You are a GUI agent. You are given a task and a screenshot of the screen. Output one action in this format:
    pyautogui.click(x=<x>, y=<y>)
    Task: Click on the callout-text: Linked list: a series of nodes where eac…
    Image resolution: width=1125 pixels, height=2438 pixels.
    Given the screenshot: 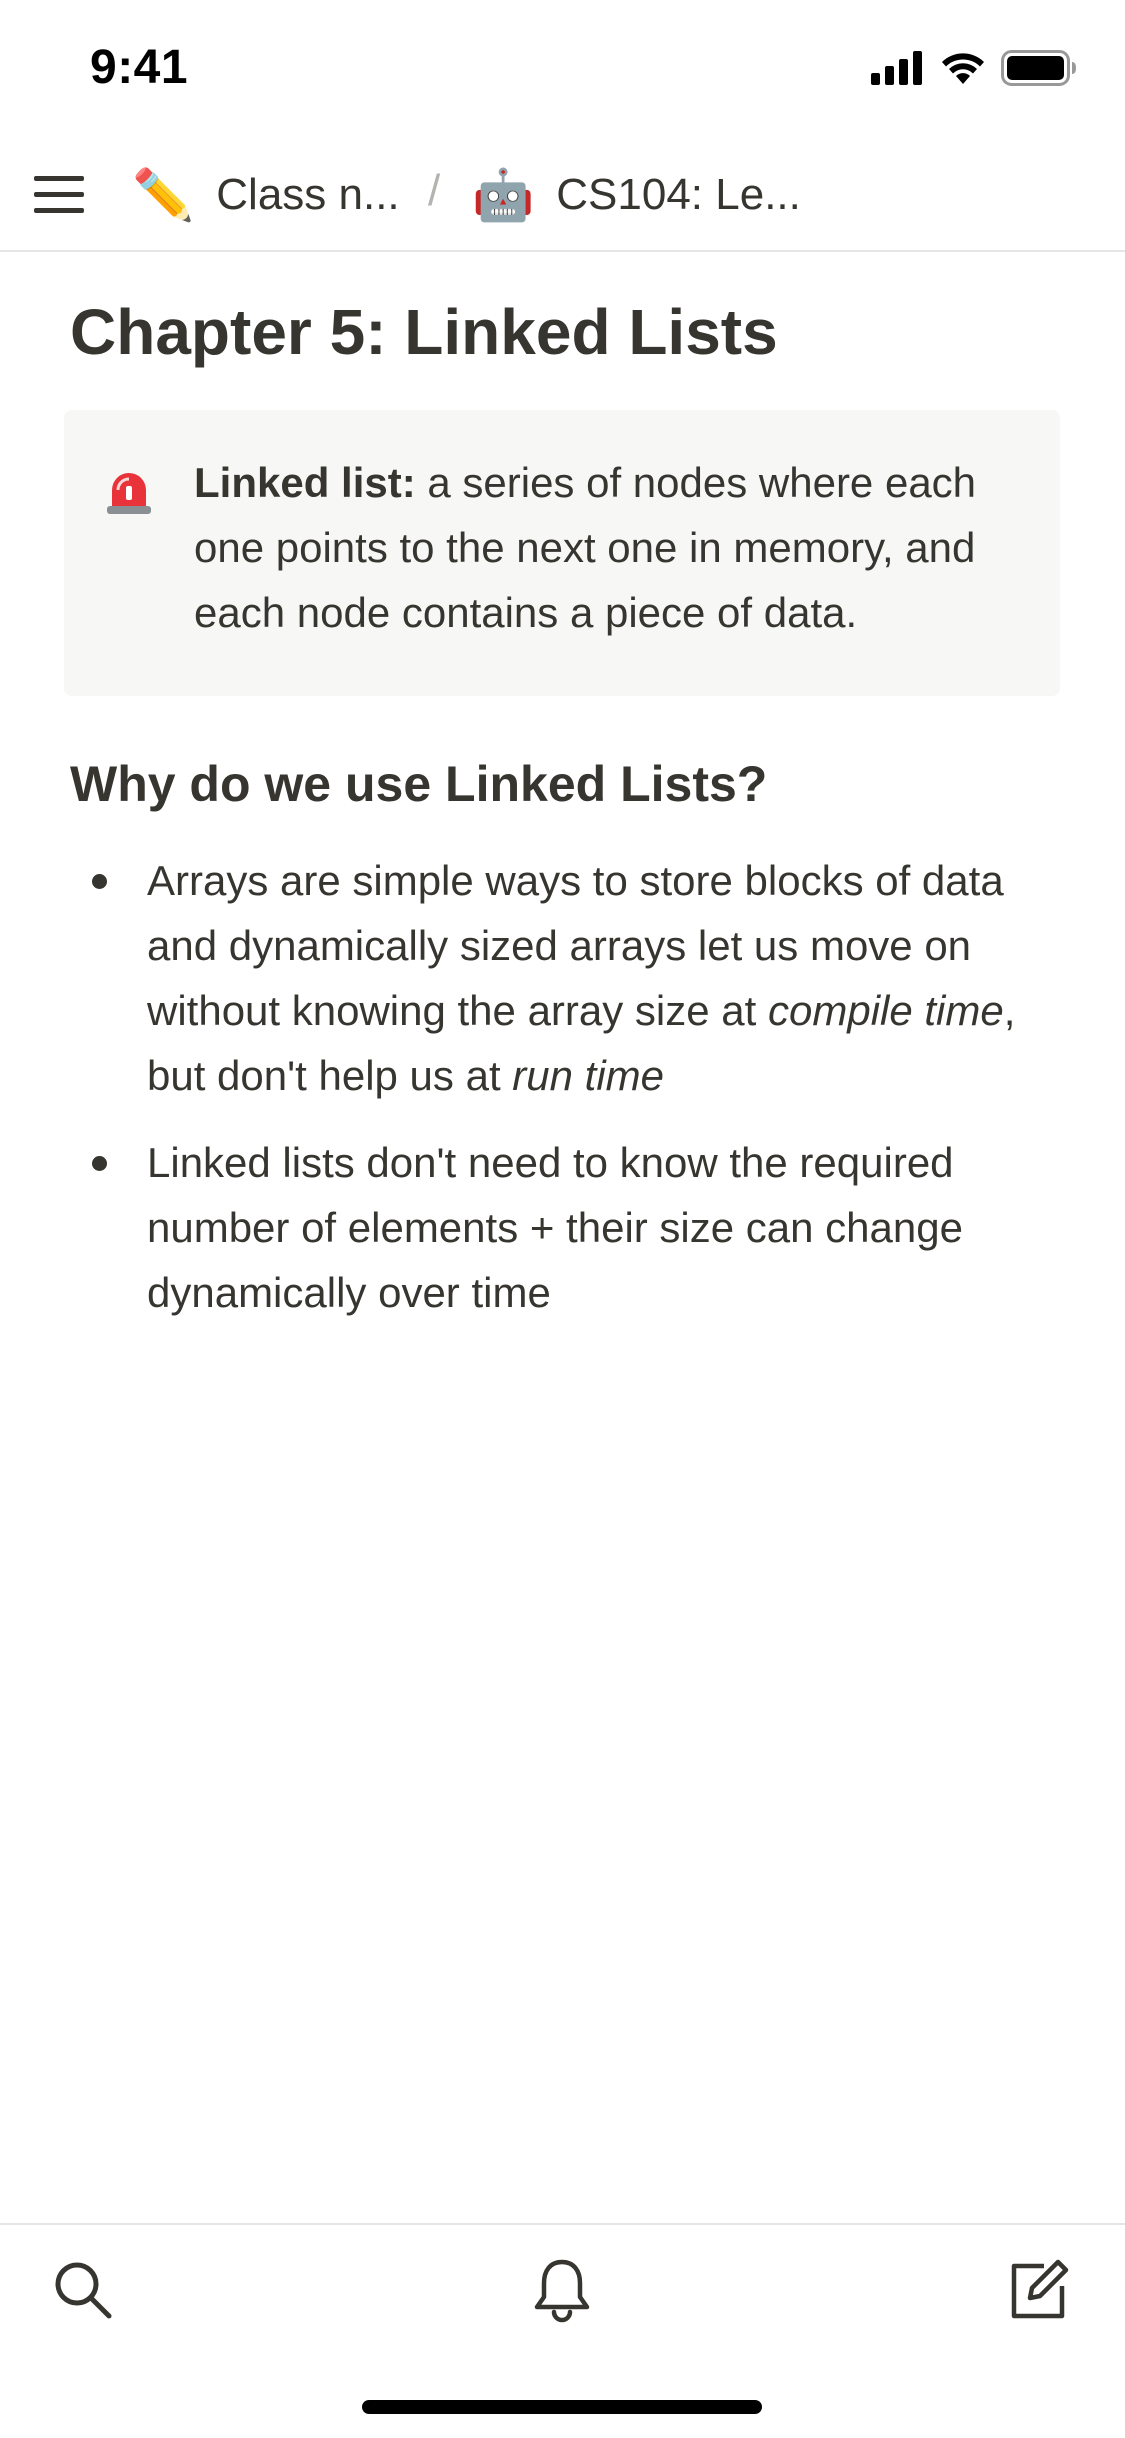 What is the action you would take?
    pyautogui.click(x=609, y=547)
    